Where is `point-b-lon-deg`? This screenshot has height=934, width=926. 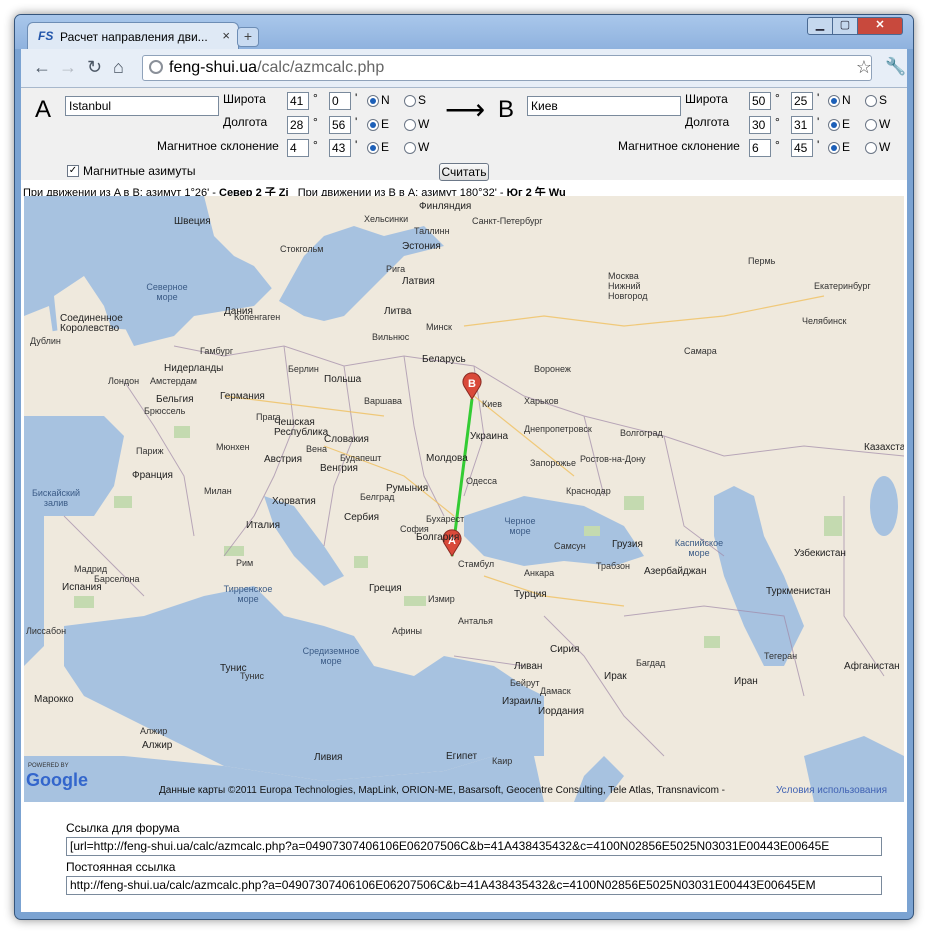 point-b-lon-deg is located at coordinates (760, 125).